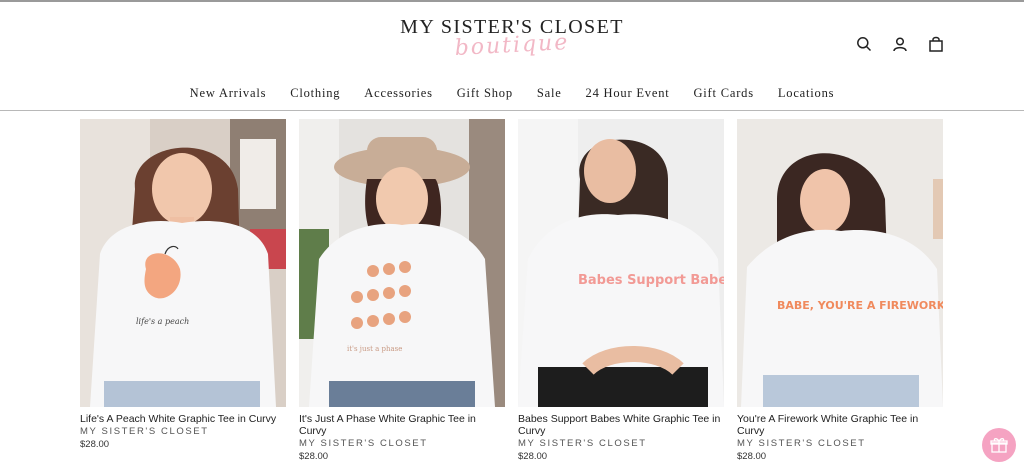 The image size is (1024, 462). I want to click on product-graphic-text: it's just a phase, so click(374, 349).